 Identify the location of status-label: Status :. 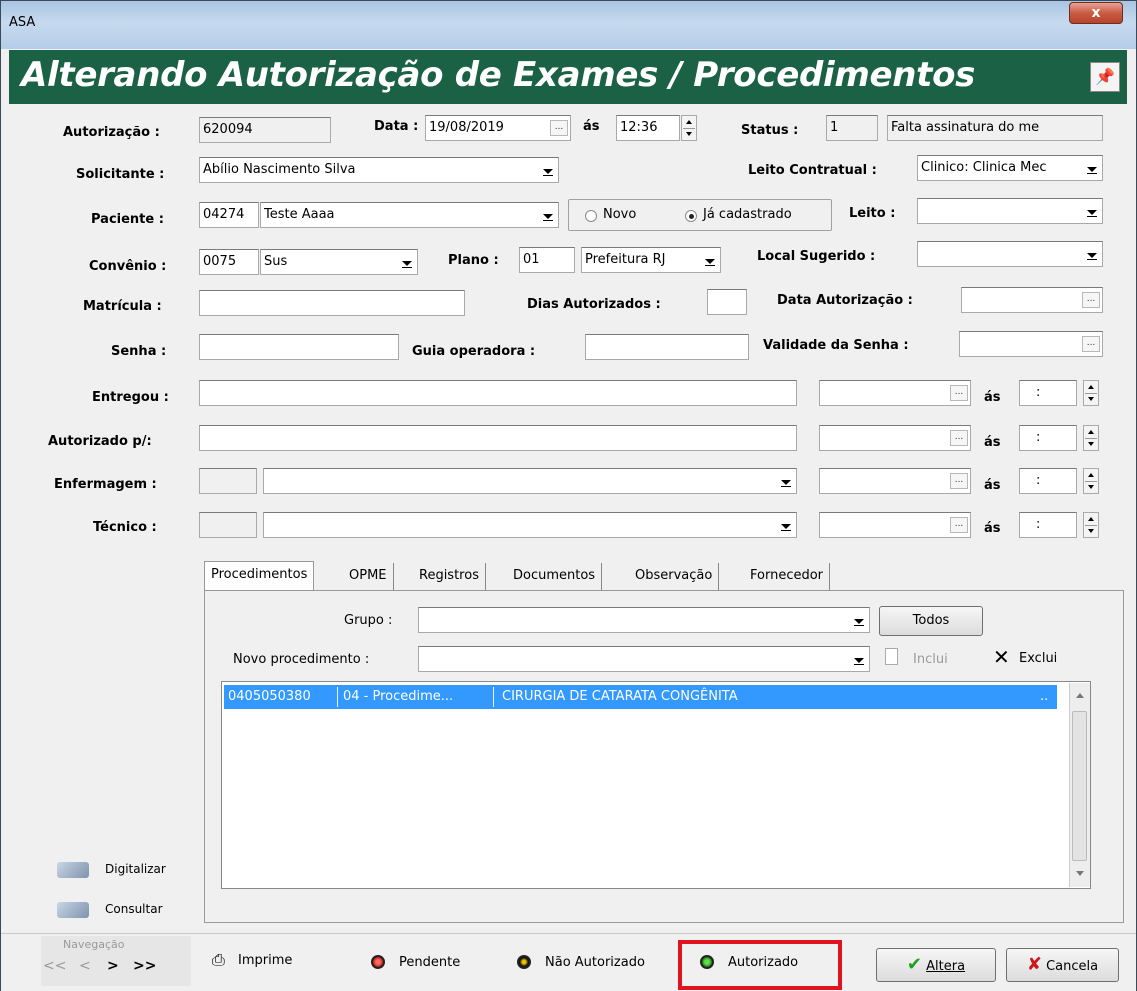
(770, 130).